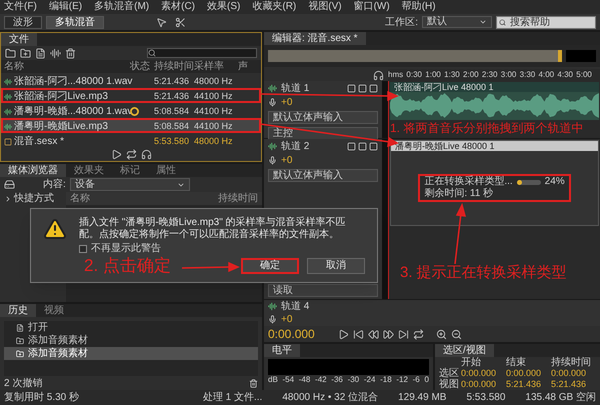 Image resolution: width=600 pixels, height=405 pixels. Describe the element at coordinates (202, 53) in the screenshot. I see `search-field` at that location.